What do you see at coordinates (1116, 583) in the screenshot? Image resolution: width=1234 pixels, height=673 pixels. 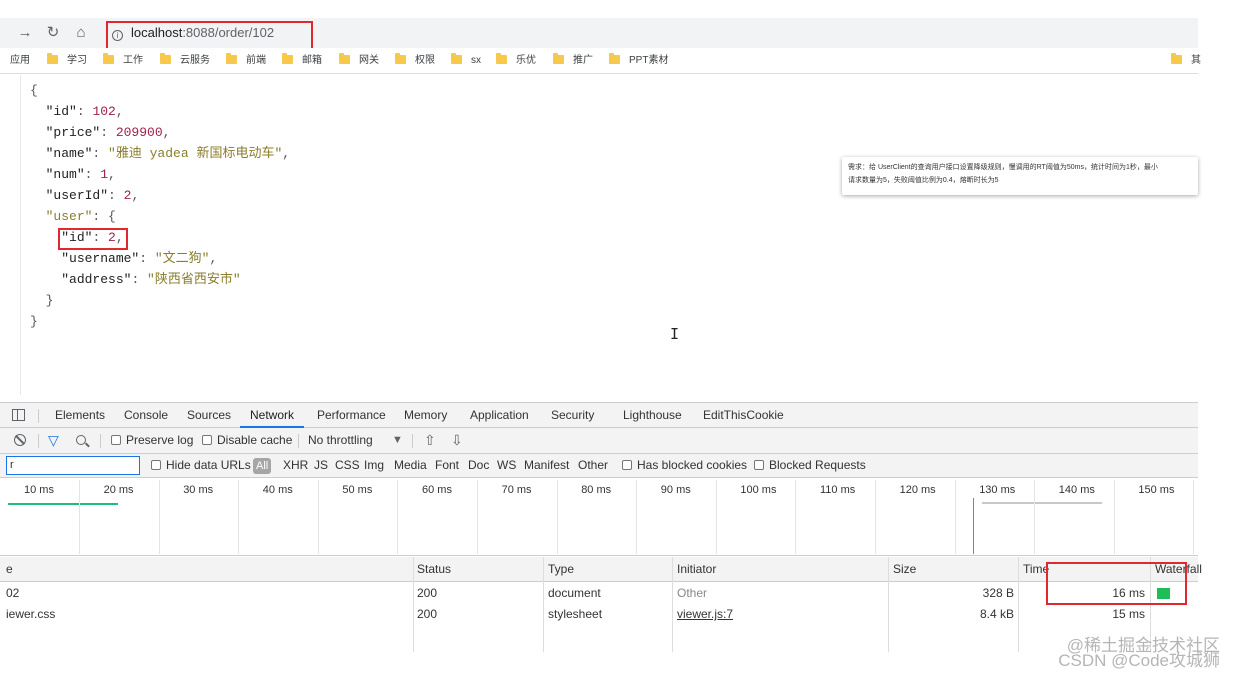 I see `highlight-box-time-waterfall` at bounding box center [1116, 583].